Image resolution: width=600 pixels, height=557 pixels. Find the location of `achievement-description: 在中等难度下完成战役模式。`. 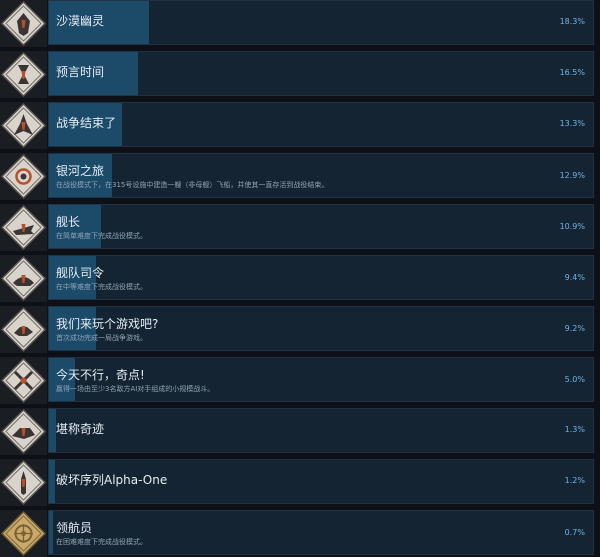

achievement-description: 在中等难度下完成战役模式。 is located at coordinates (101, 287).